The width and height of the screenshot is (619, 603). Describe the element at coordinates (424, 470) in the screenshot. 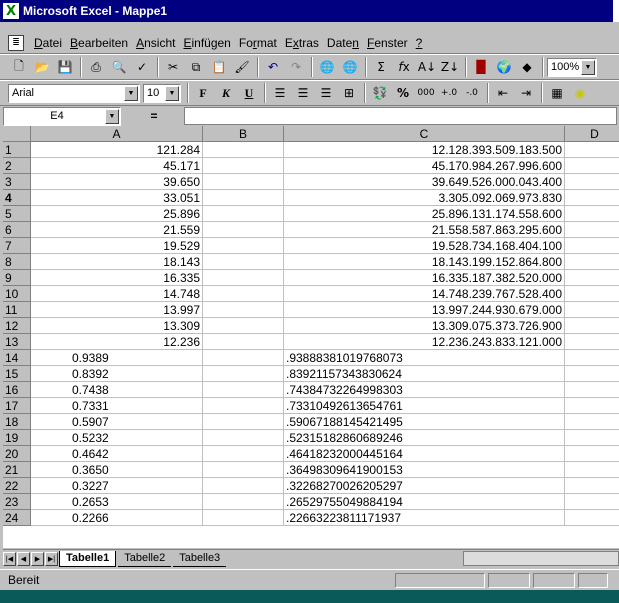

I see `cell-c: .36498309641900153` at that location.